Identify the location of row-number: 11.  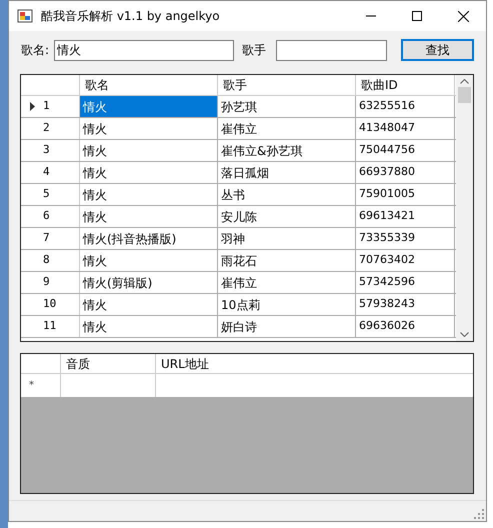
(49, 326).